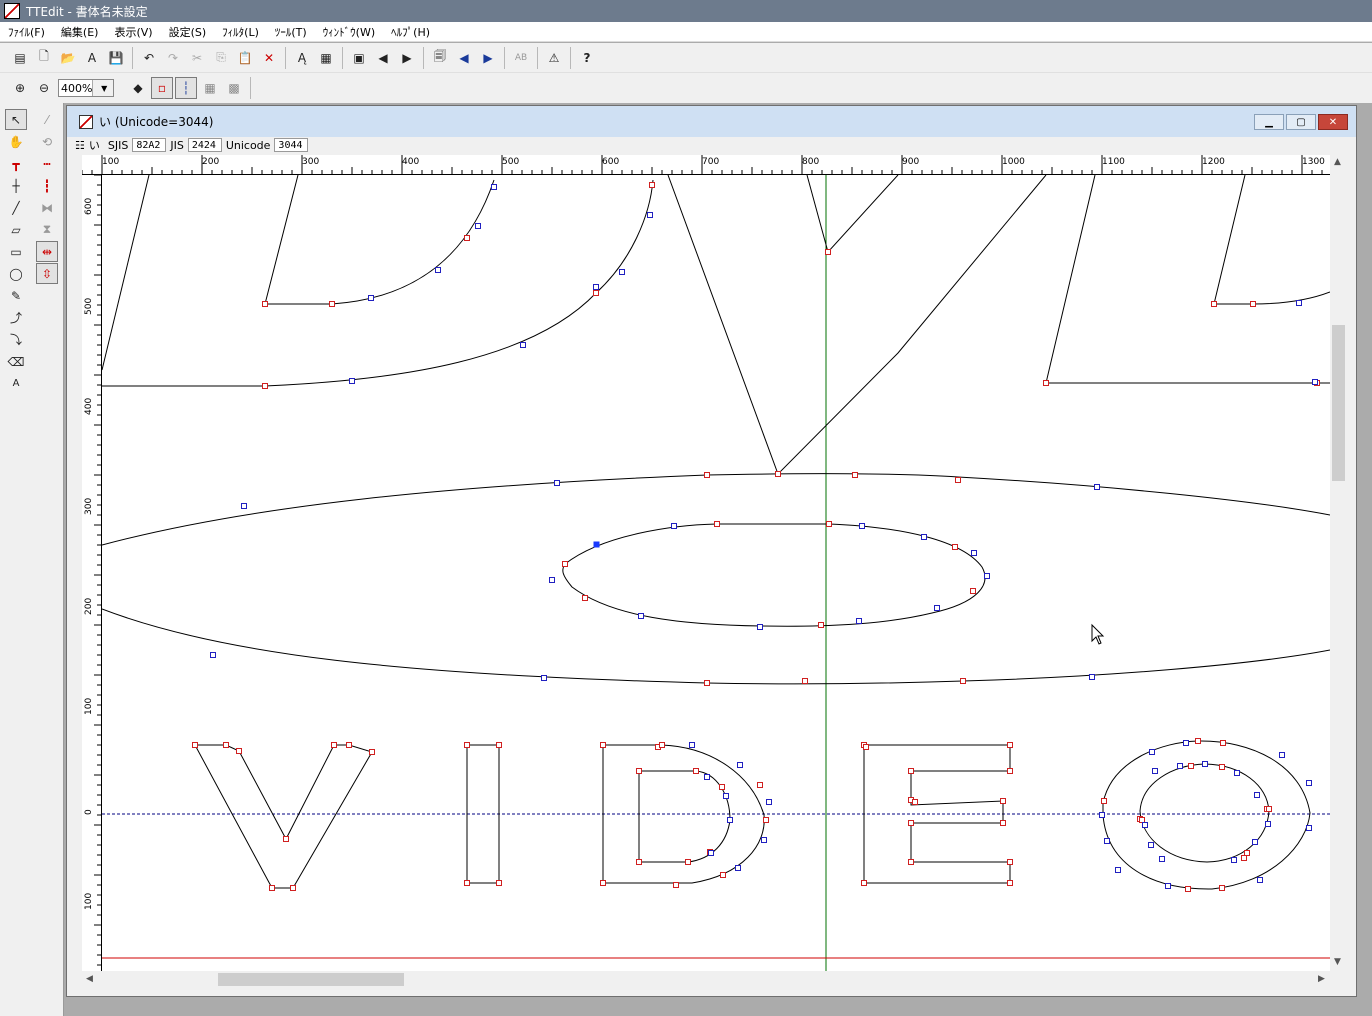 The image size is (1372, 1016). I want to click on scroll-down-icon: ▼, so click(1337, 962).